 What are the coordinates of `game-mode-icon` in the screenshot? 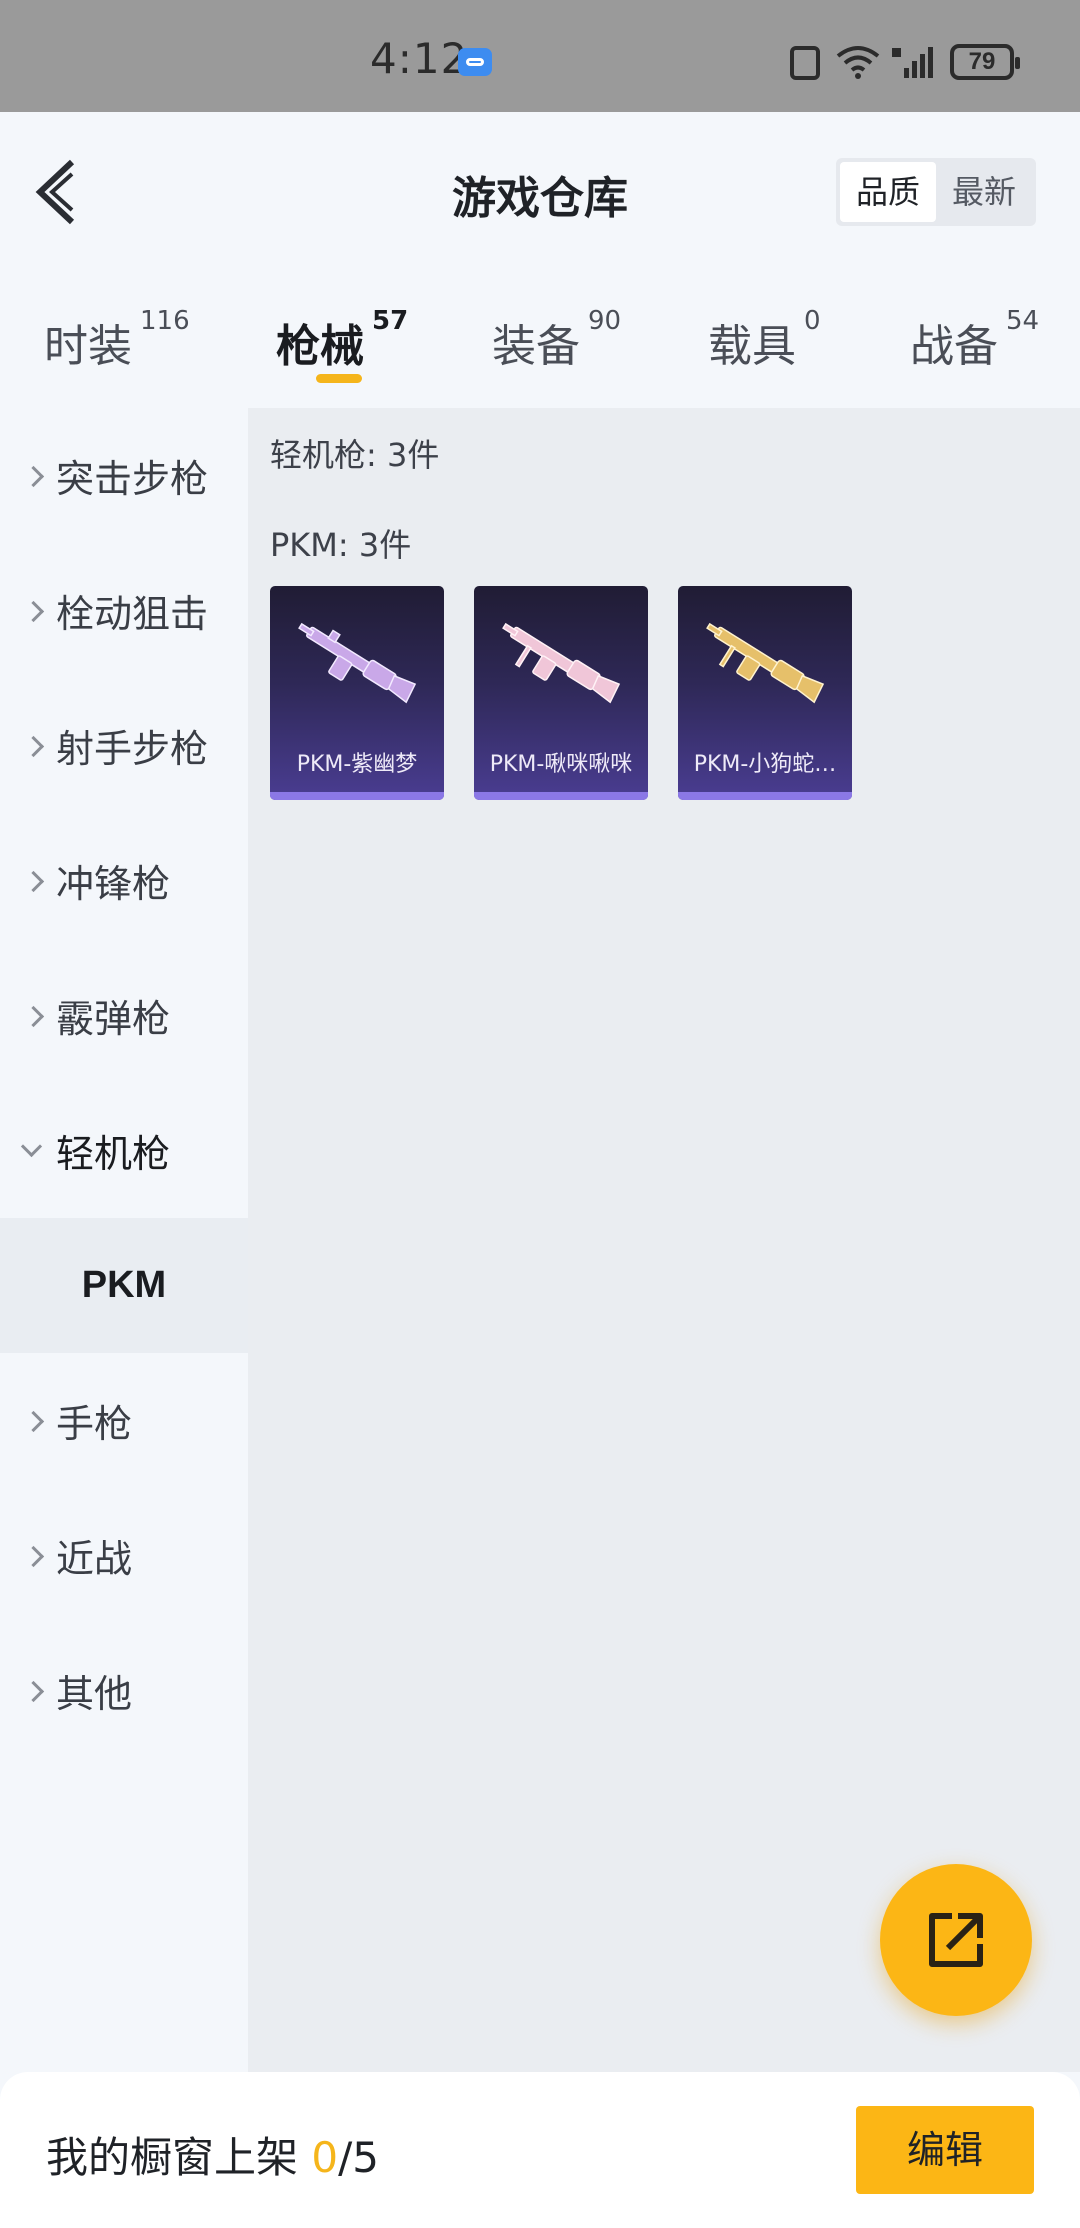 It's located at (475, 62).